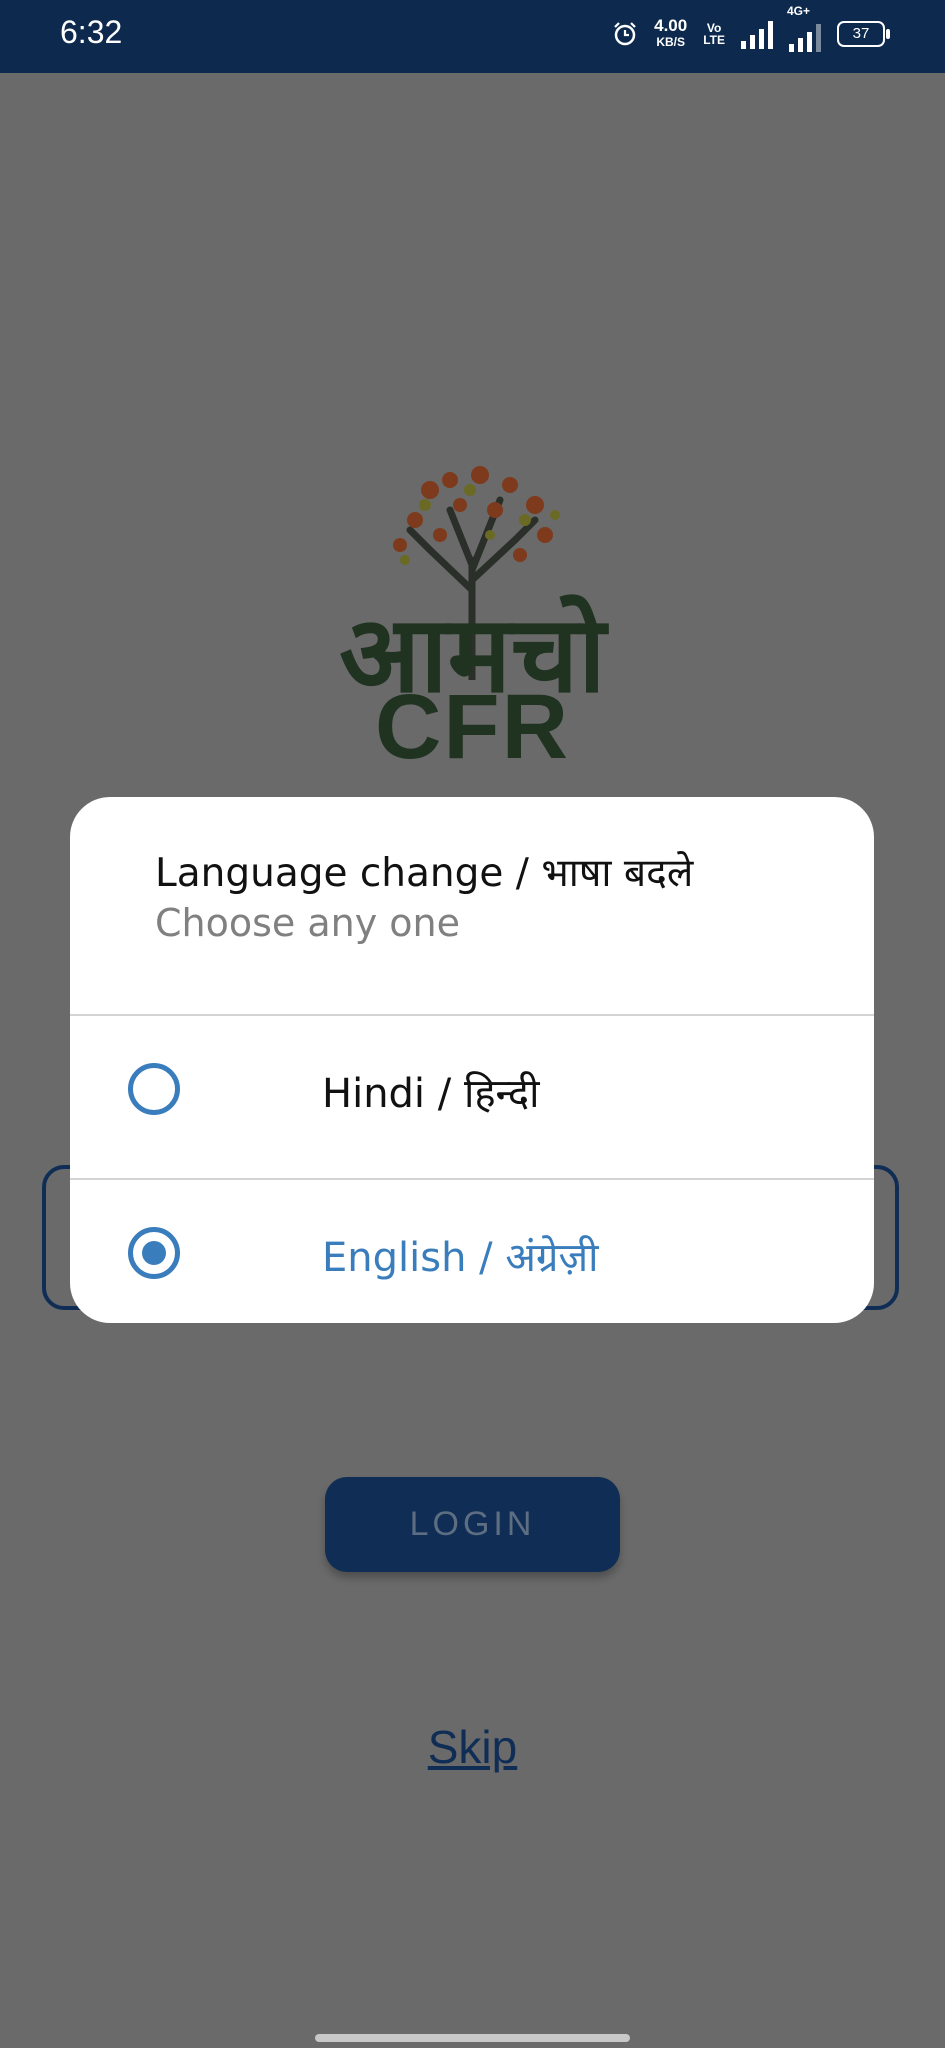 The height and width of the screenshot is (2048, 945). I want to click on battery-level: 37, so click(861, 33).